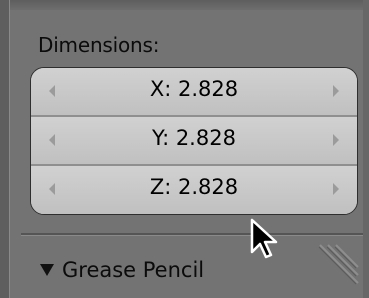 Image resolution: width=369 pixels, height=298 pixels. What do you see at coordinates (192, 234) in the screenshot?
I see `section-divider` at bounding box center [192, 234].